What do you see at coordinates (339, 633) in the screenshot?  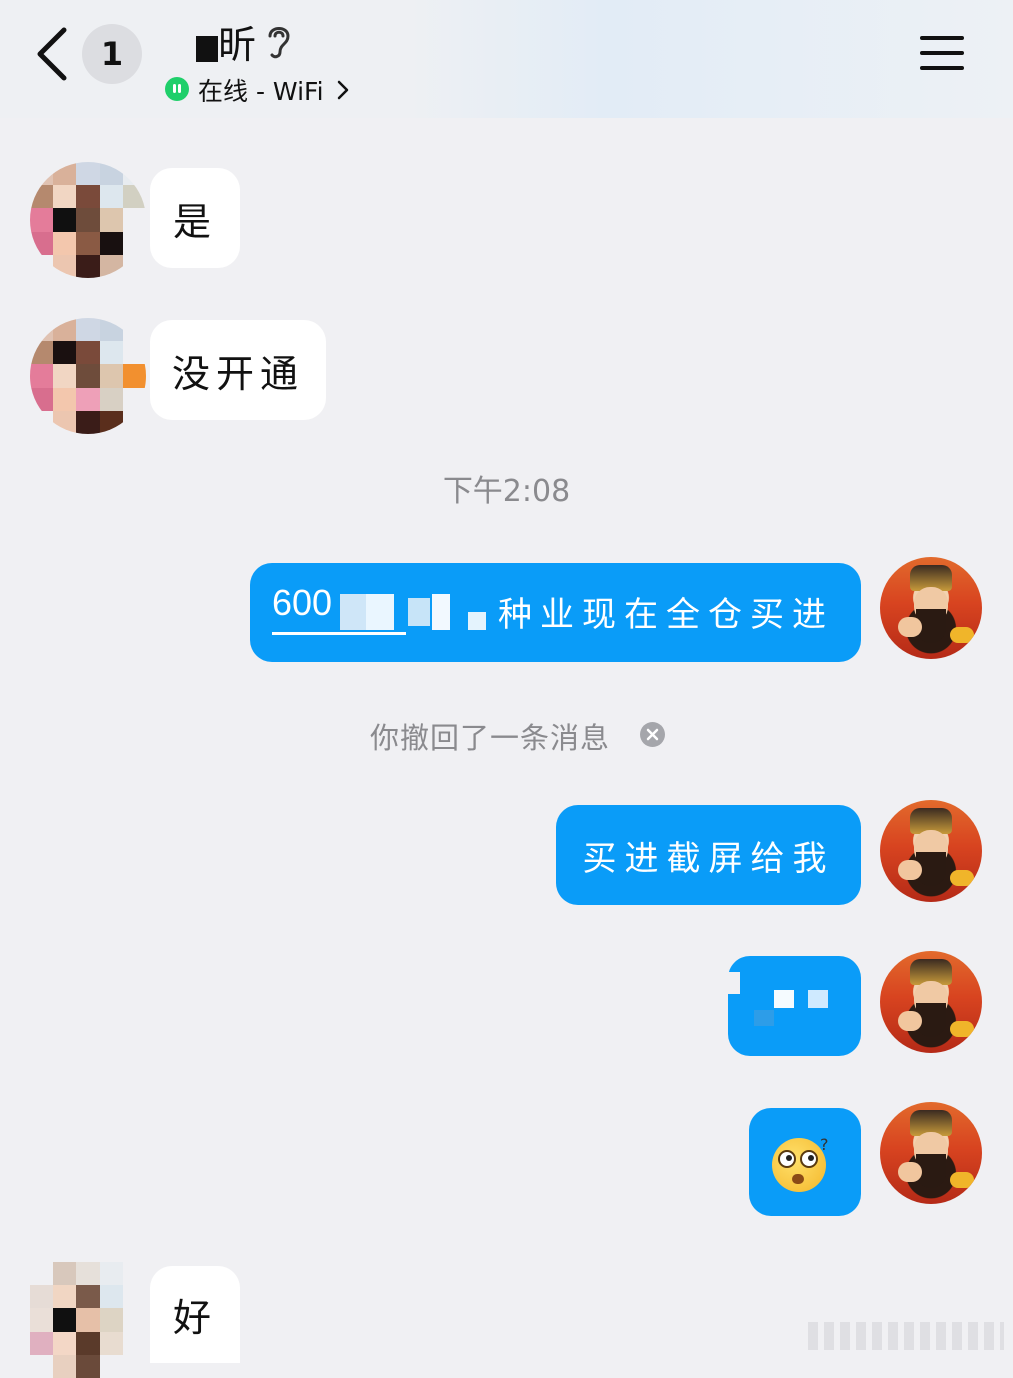 I see `link-underline` at bounding box center [339, 633].